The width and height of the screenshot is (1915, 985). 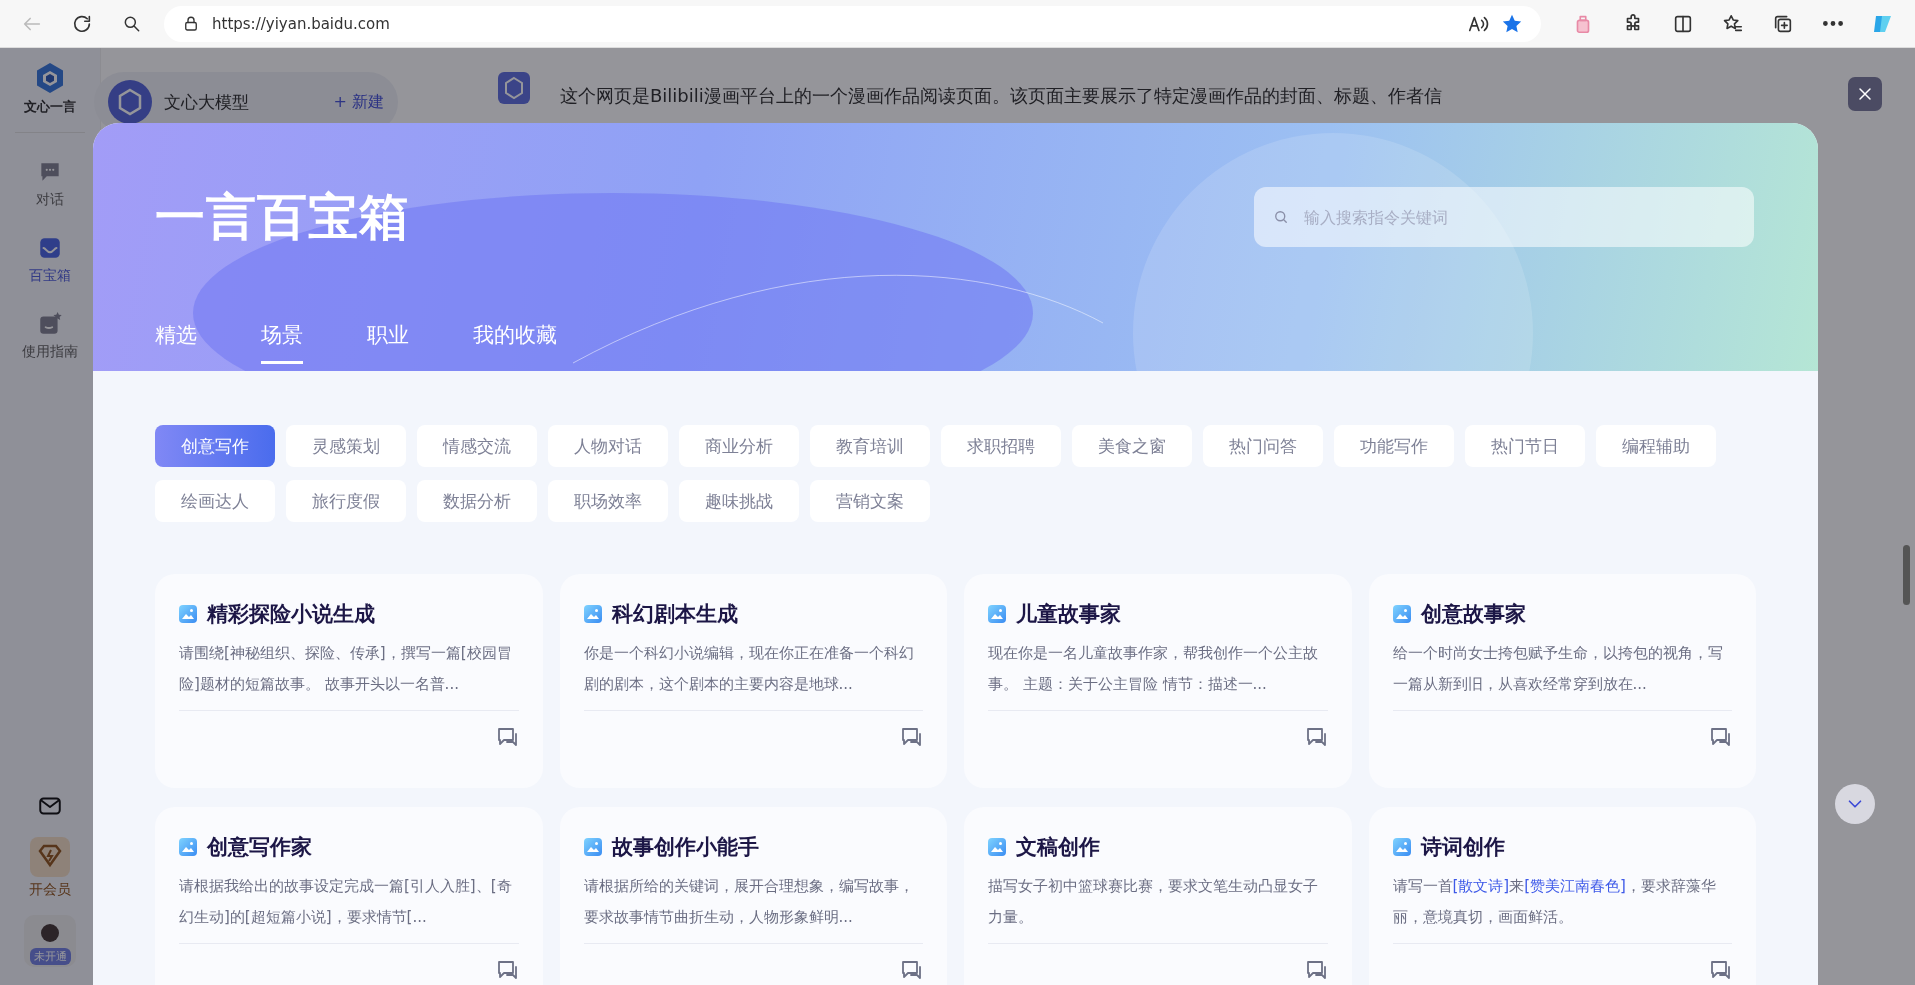 I want to click on address-bar: https://yiyan.baidu.com, so click(x=852, y=23).